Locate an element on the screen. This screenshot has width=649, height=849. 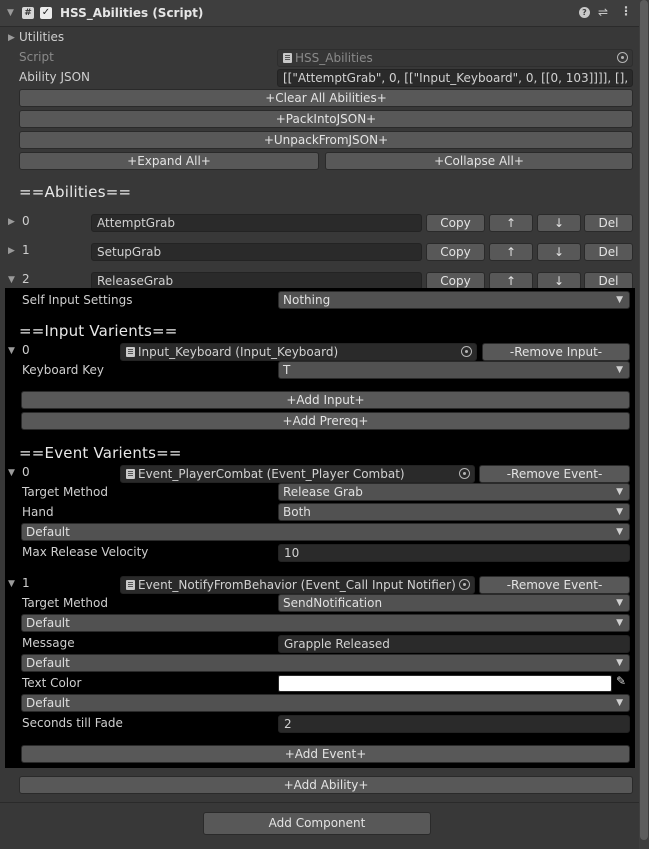
component-fold-arrow: ▼ is located at coordinates (10, 13).